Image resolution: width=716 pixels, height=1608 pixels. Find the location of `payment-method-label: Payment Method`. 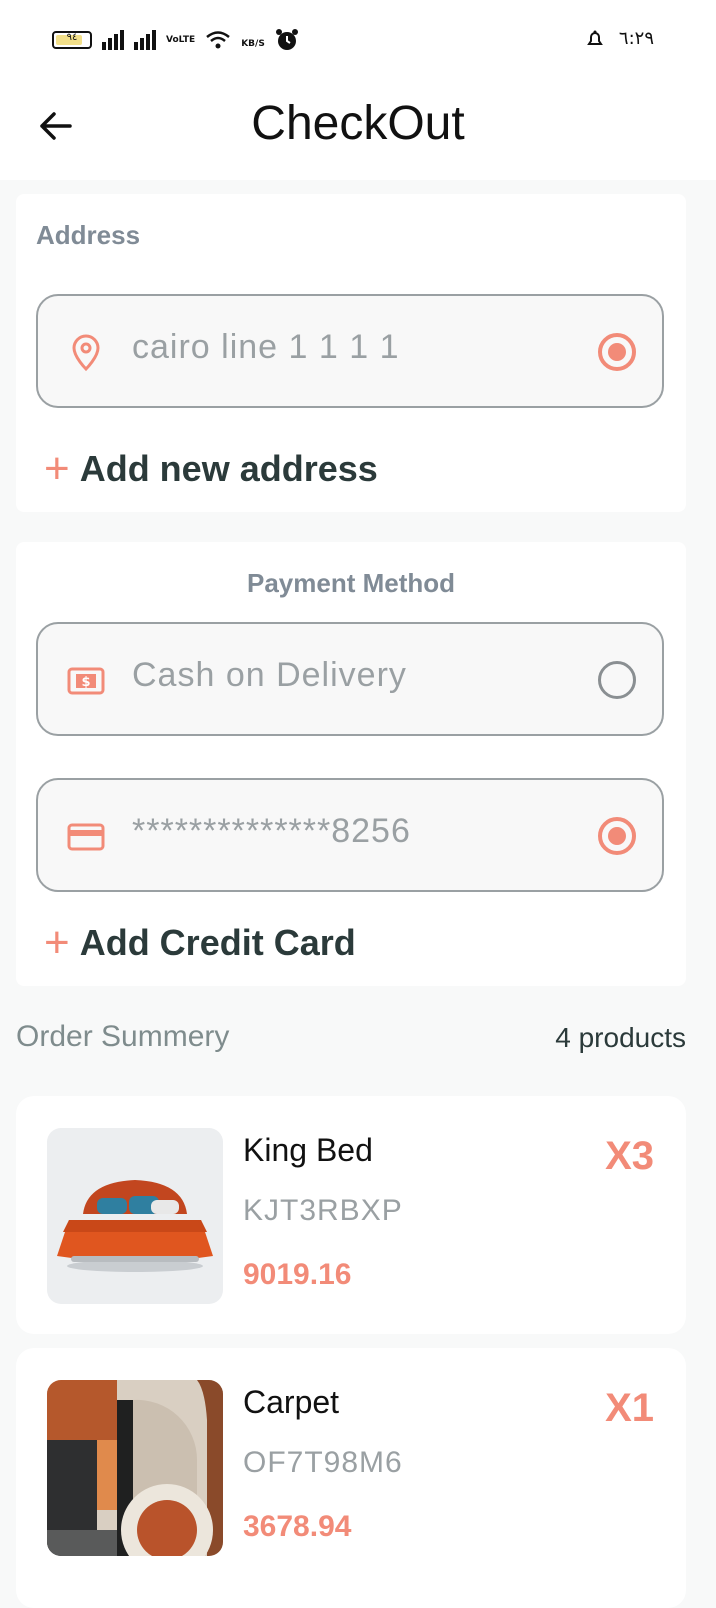

payment-method-label: Payment Method is located at coordinates (351, 583).